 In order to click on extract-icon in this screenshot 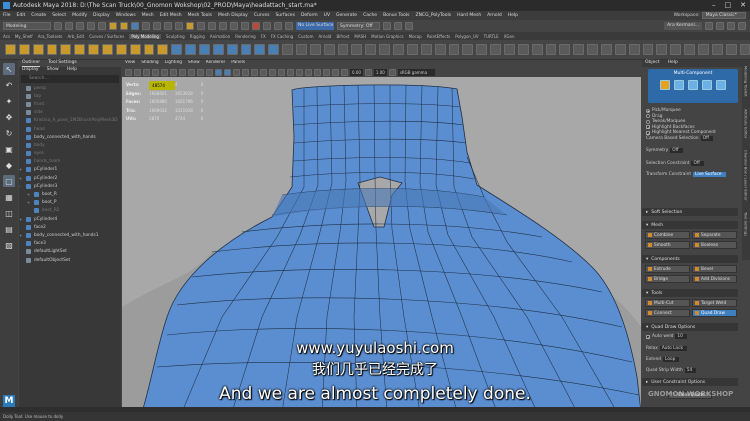, I will do `click(204, 49)`.